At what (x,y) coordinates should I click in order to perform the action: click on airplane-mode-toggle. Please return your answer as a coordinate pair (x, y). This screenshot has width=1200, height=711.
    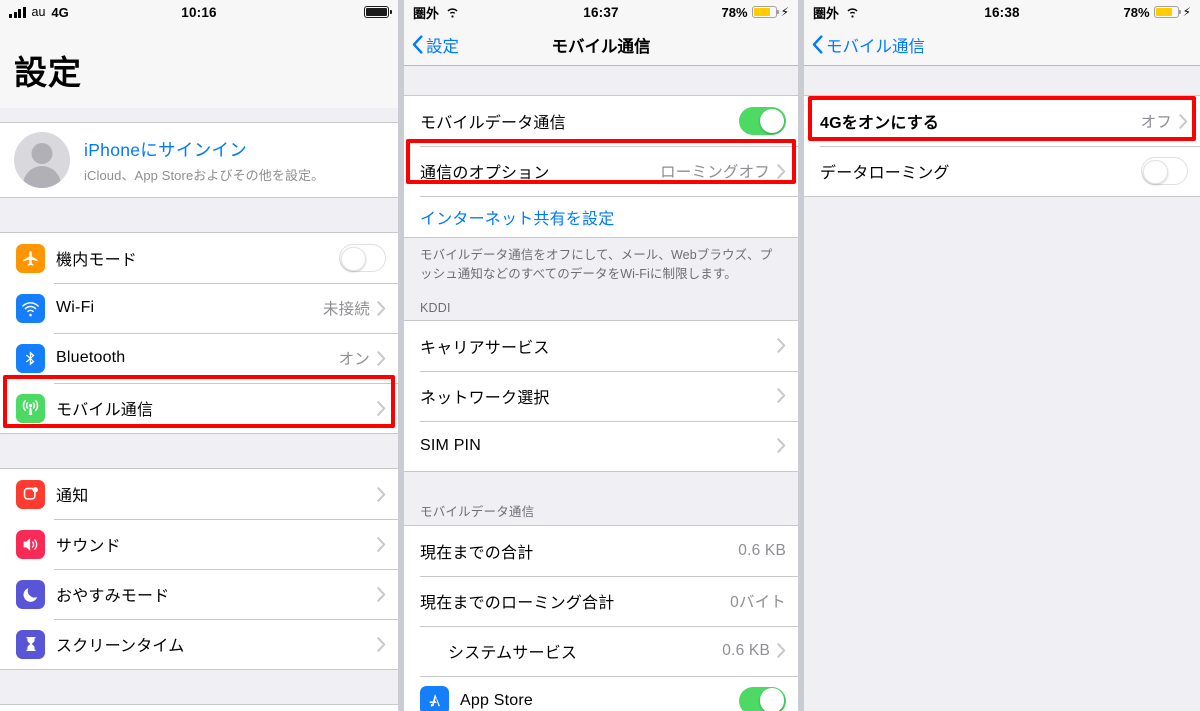
    Looking at the image, I should click on (362, 258).